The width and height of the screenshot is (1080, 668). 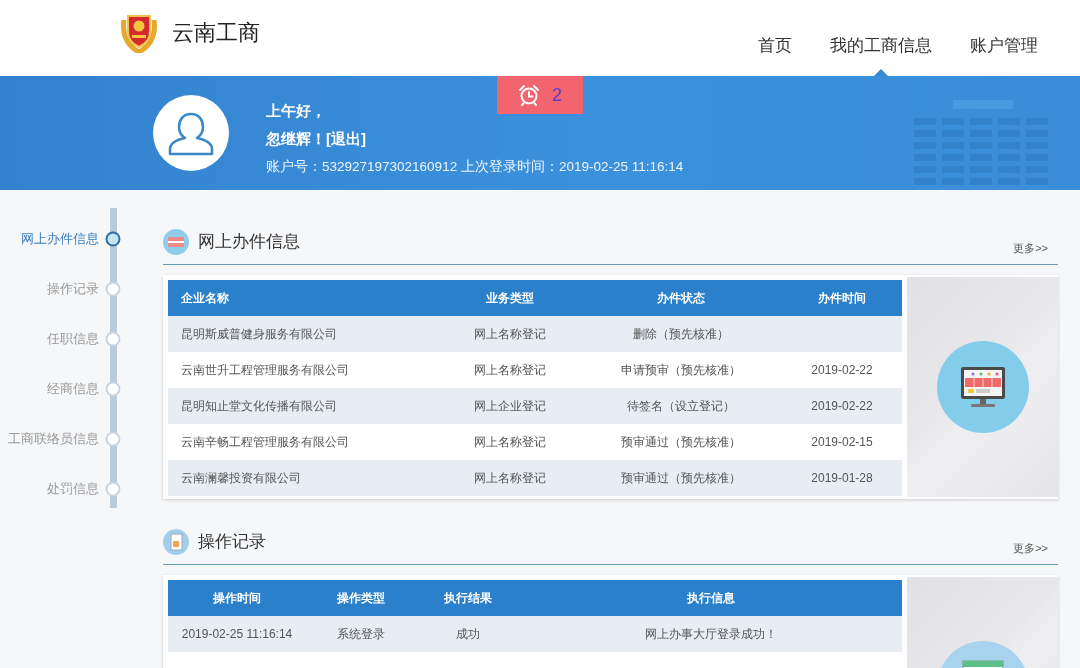 I want to click on table-cell-text: 云南澜馨投资有限公司, so click(x=241, y=478).